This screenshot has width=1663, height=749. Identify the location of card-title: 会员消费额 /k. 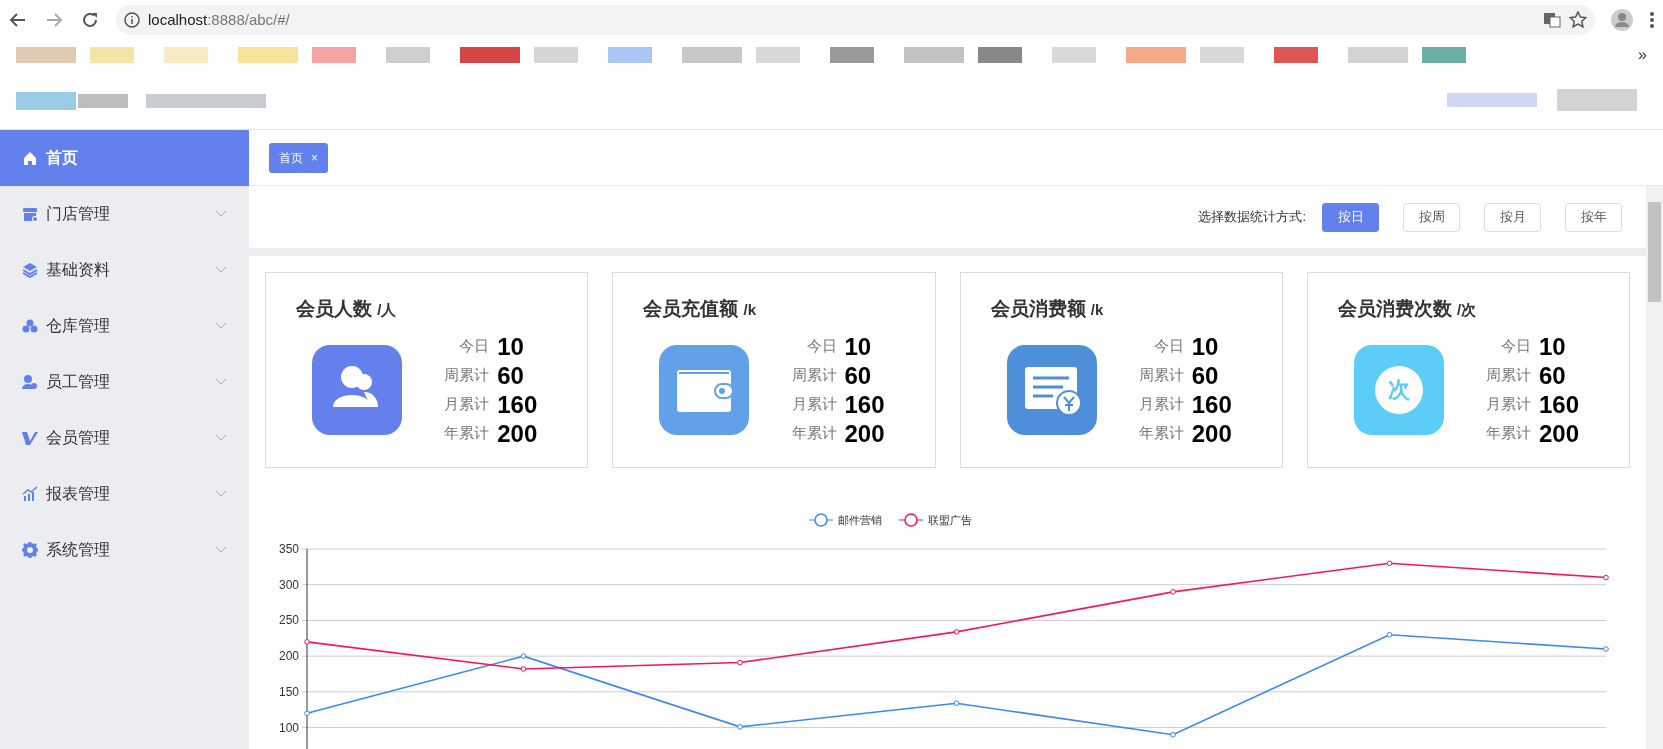
(1047, 309).